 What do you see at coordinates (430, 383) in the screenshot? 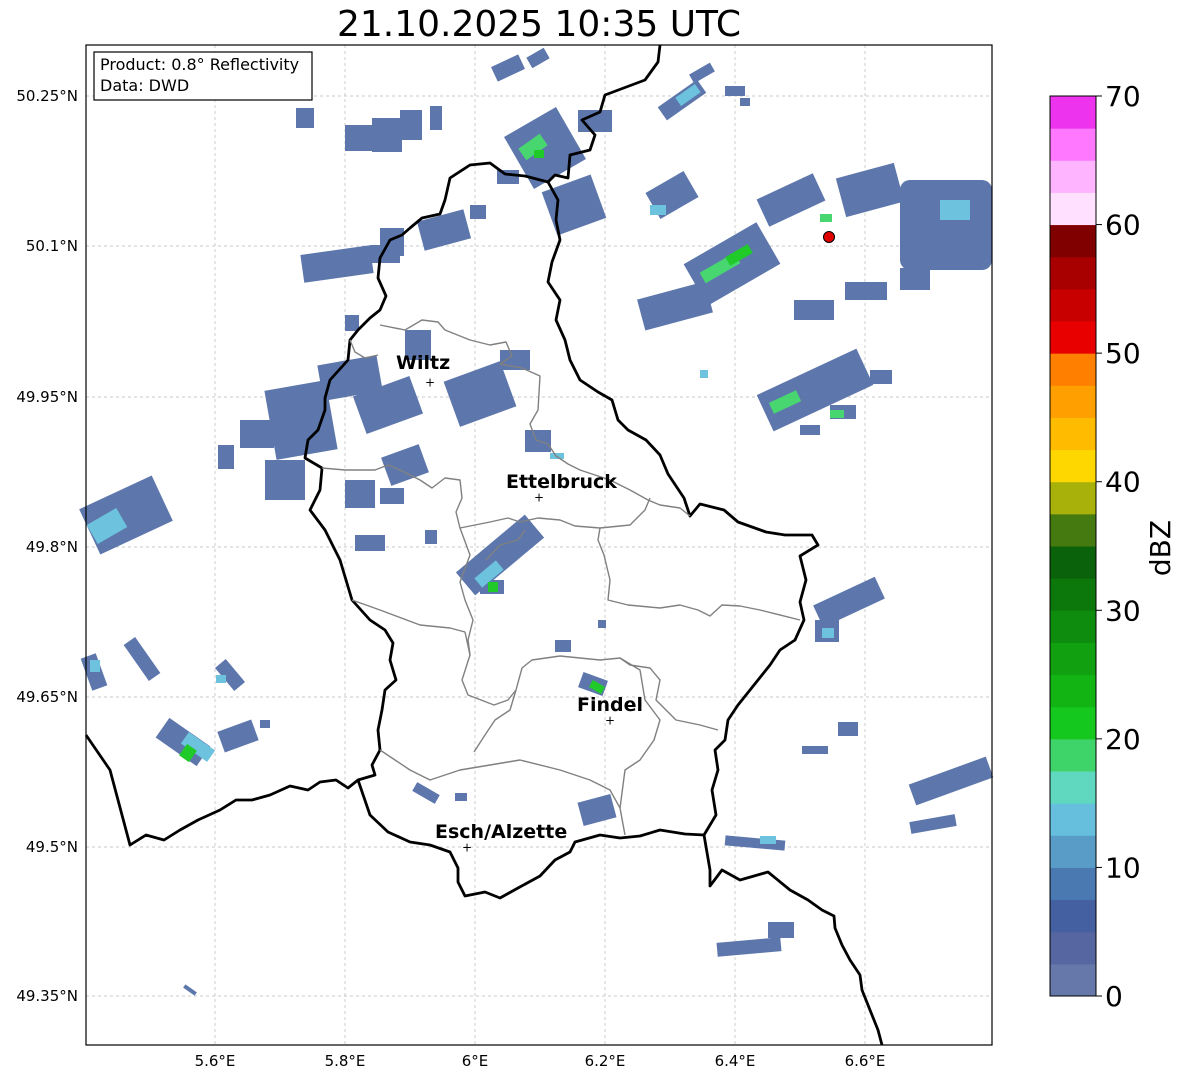
I see `city-marker-wiltz: +` at bounding box center [430, 383].